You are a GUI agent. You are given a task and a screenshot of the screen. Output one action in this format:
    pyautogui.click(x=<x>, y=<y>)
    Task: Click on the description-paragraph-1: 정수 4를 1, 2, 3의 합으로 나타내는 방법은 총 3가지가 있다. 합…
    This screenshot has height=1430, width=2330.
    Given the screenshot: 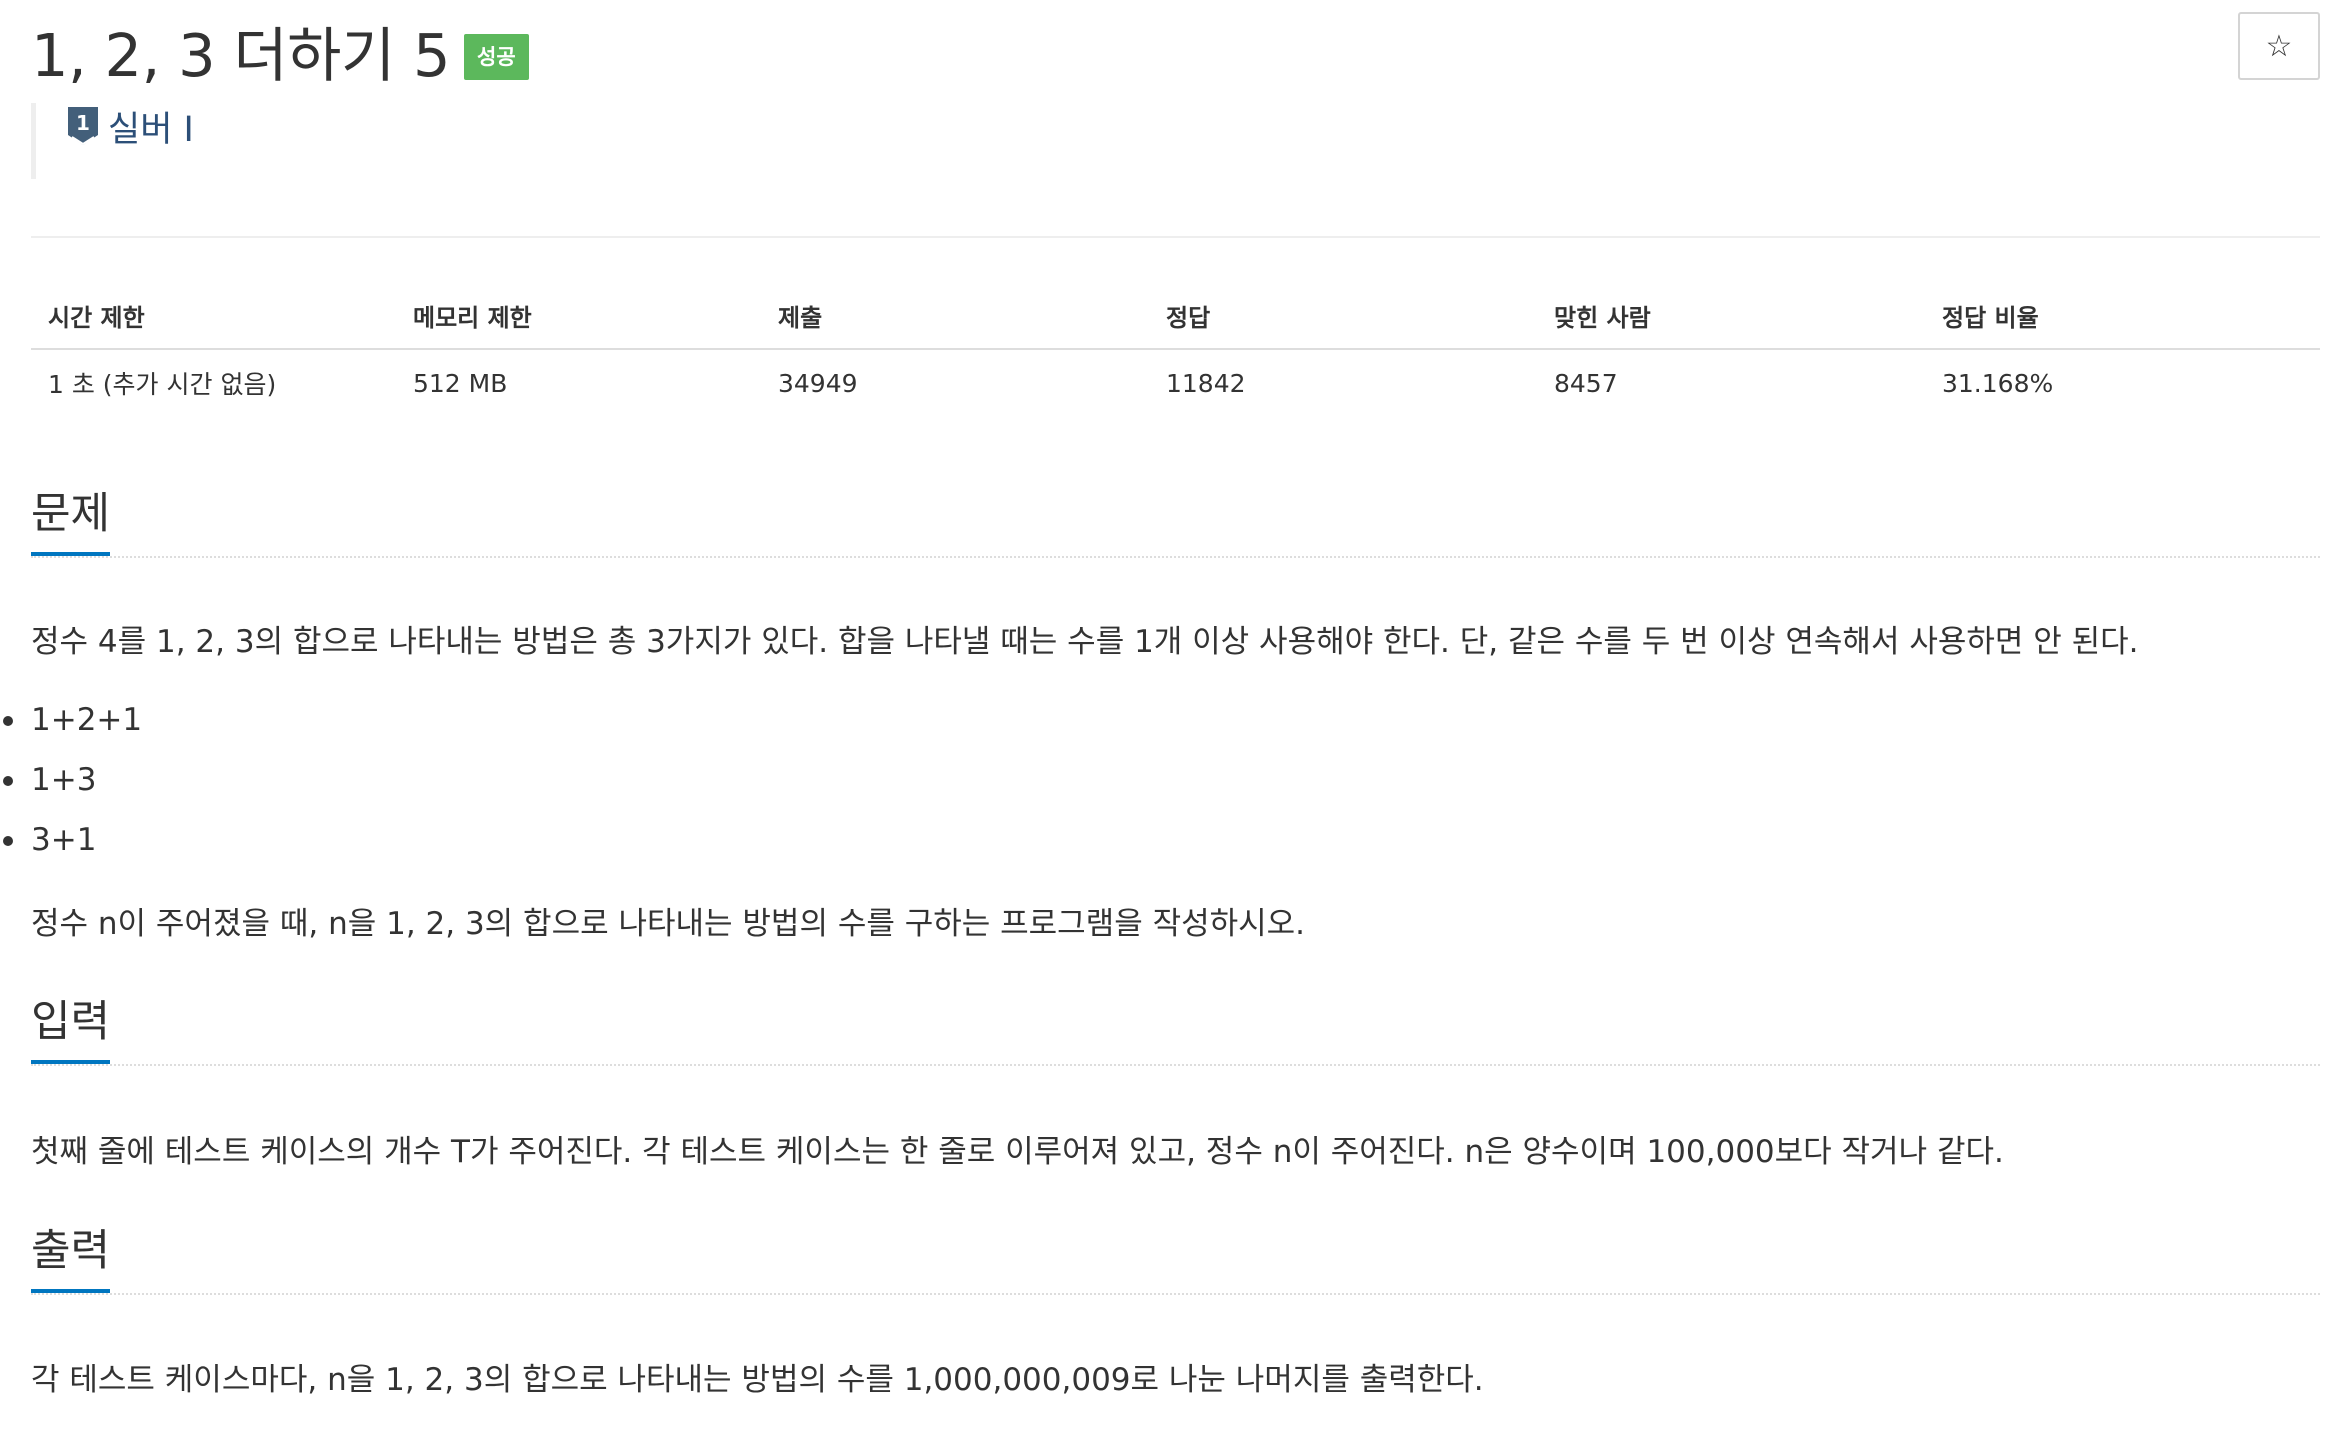 What is the action you would take?
    pyautogui.click(x=1085, y=642)
    